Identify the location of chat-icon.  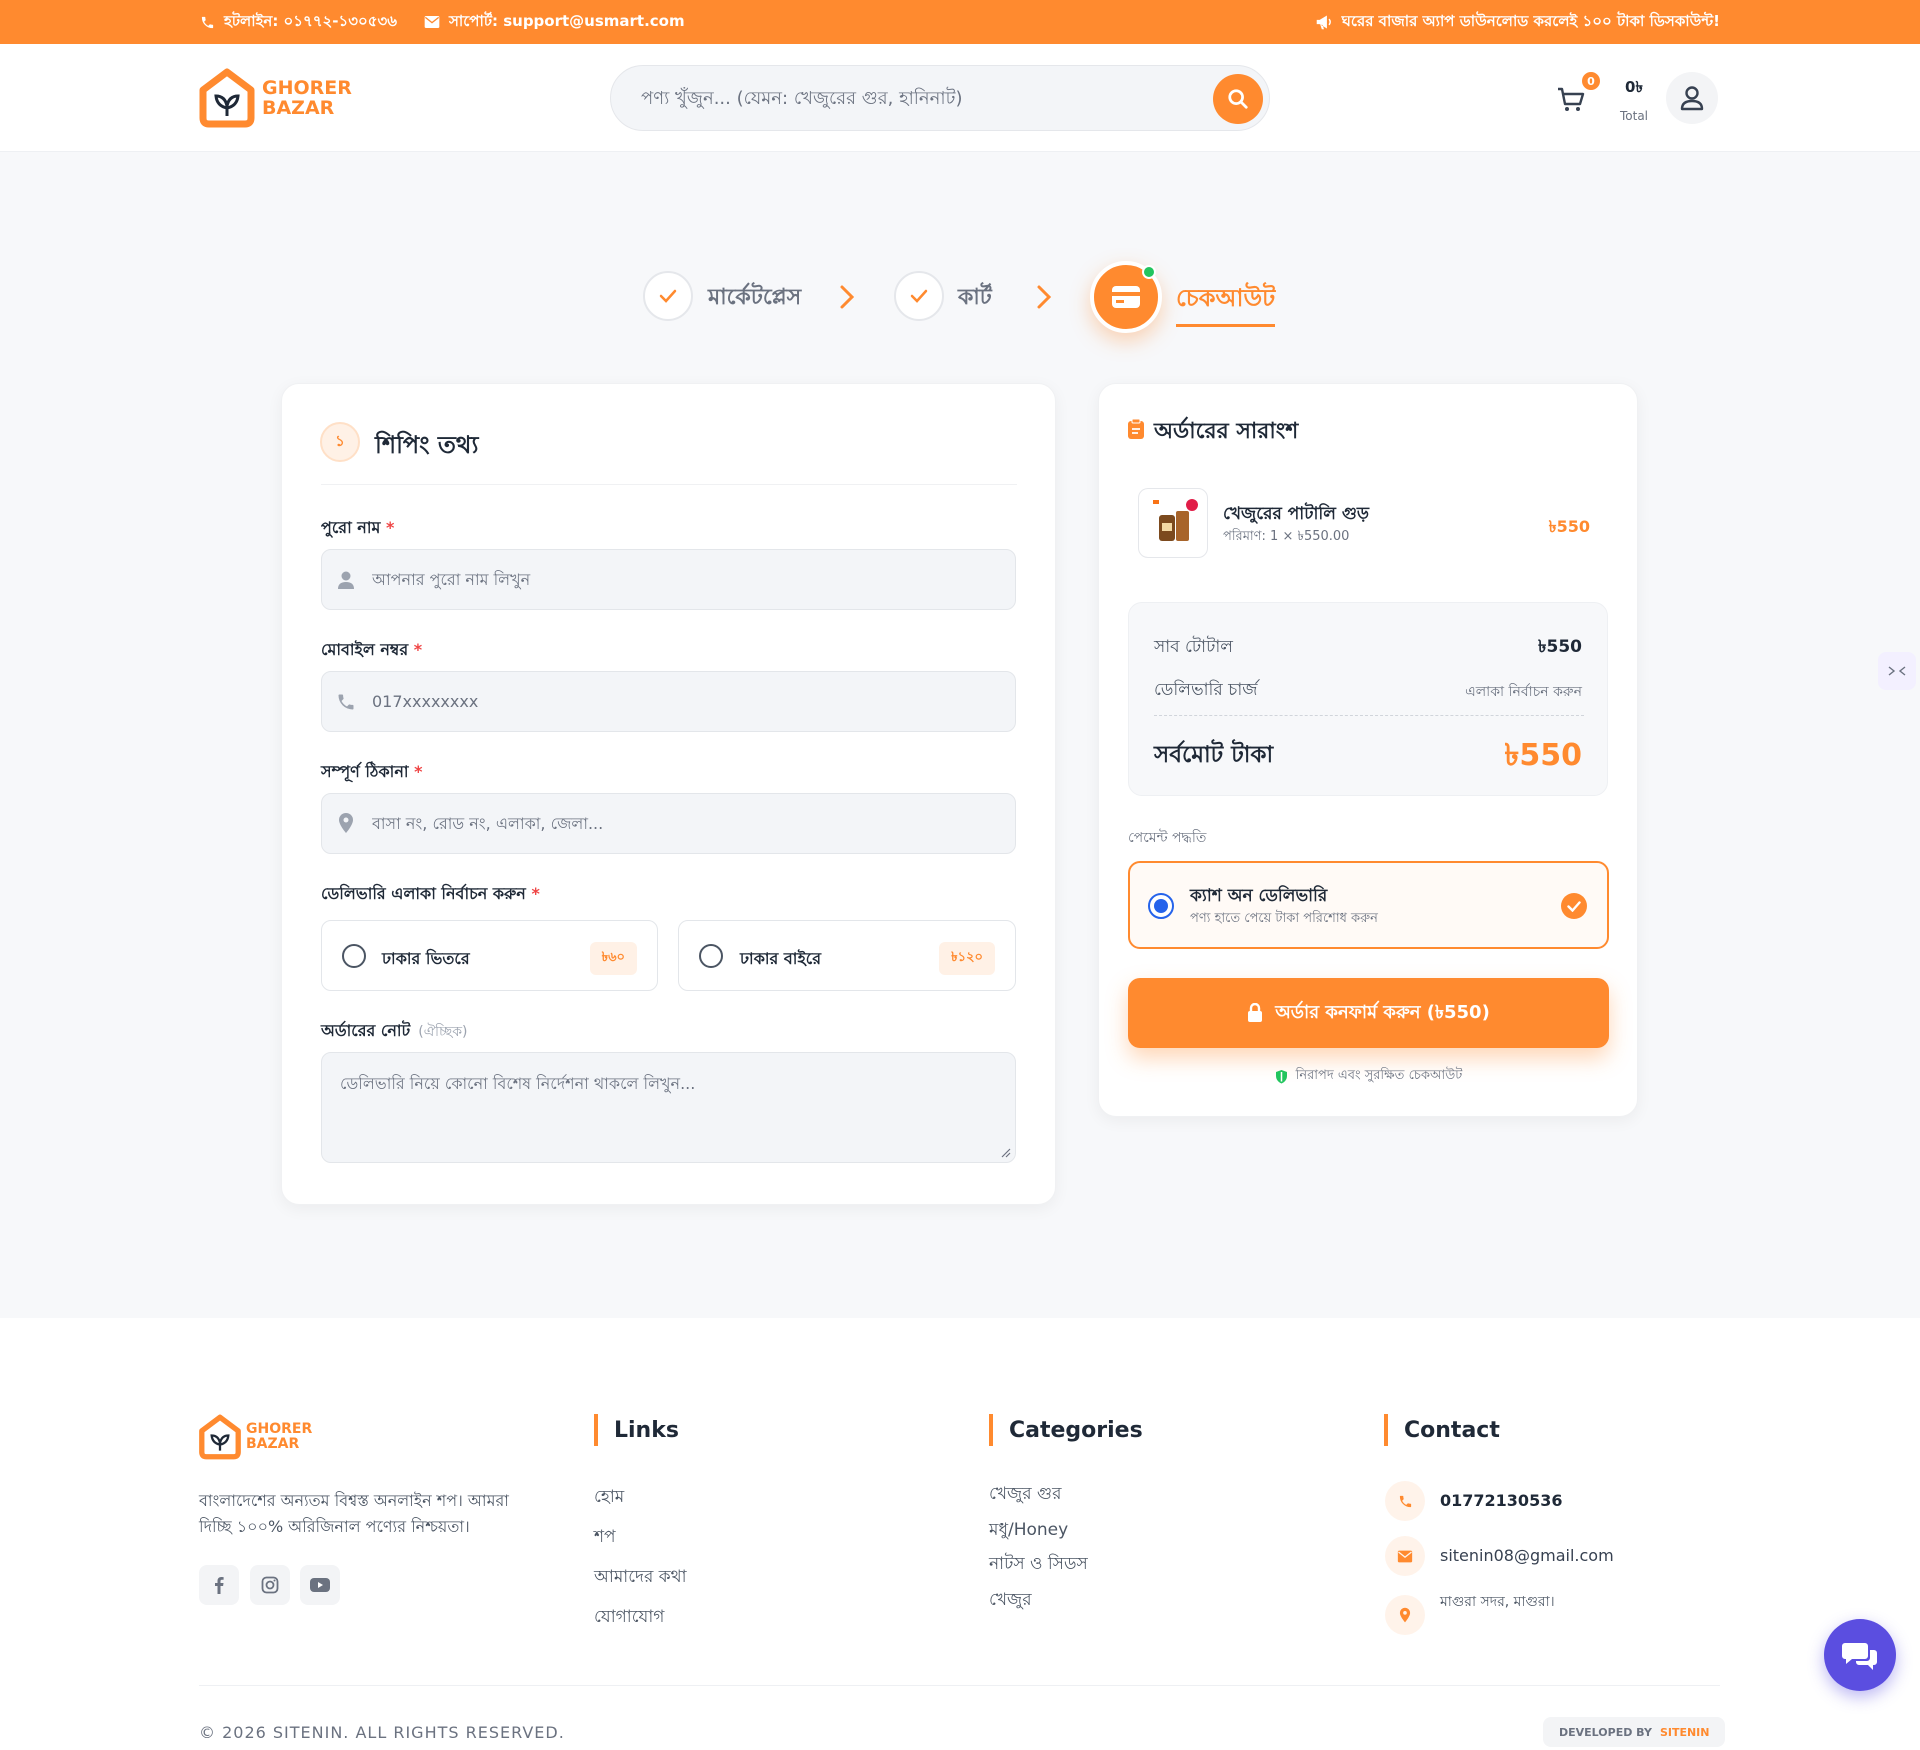
(1859, 1656).